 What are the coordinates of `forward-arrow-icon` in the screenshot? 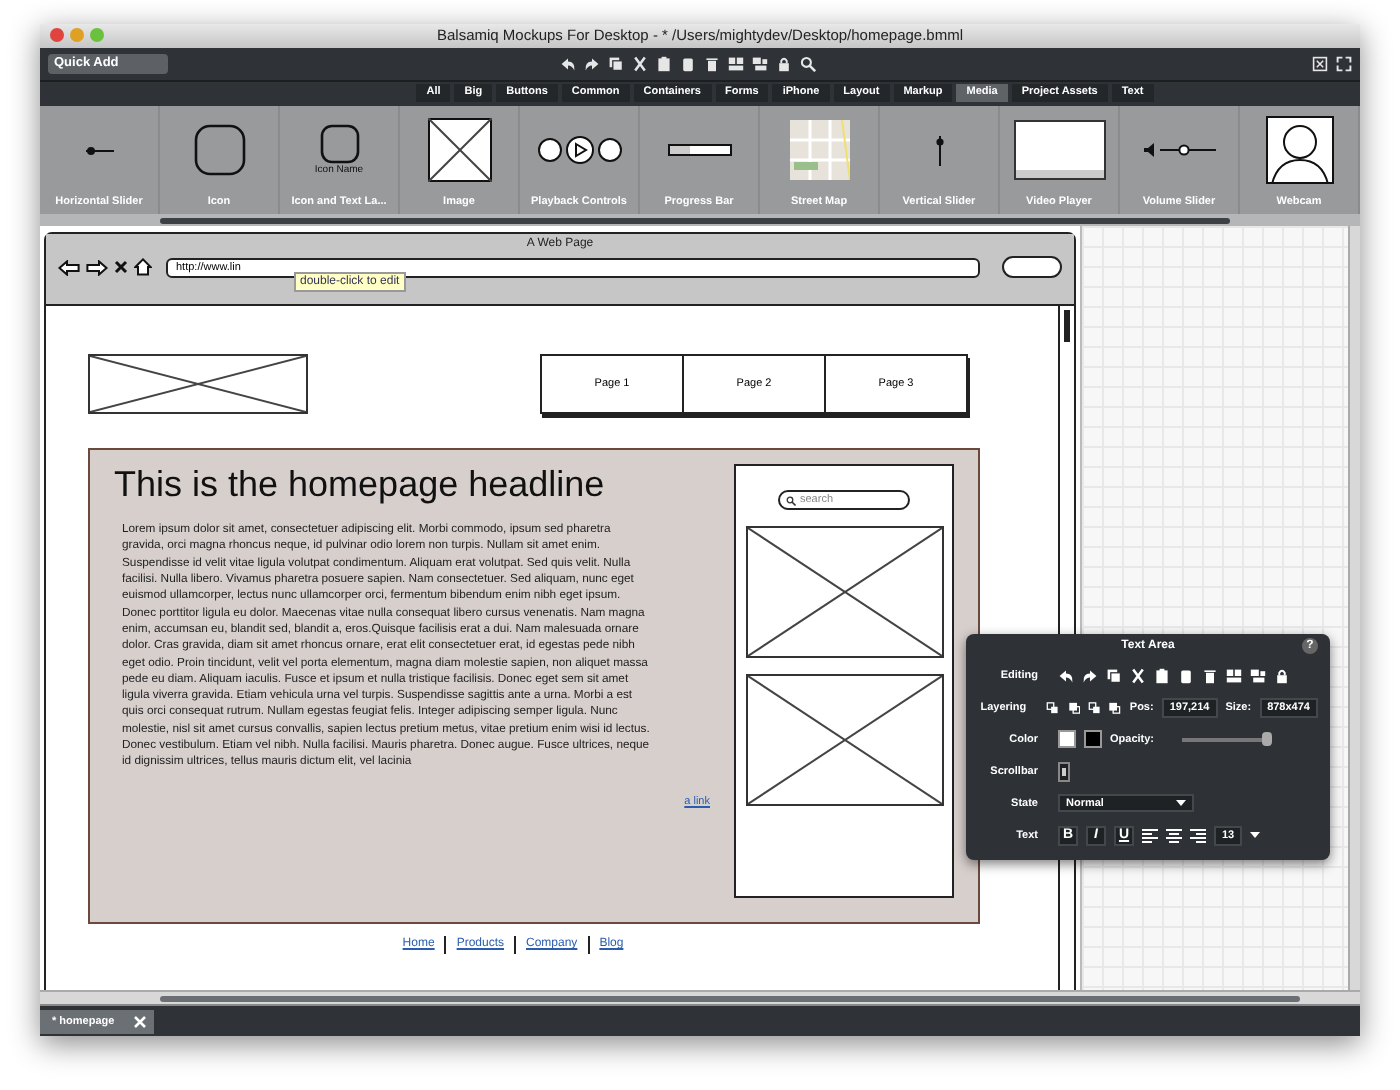 It's located at (97, 267).